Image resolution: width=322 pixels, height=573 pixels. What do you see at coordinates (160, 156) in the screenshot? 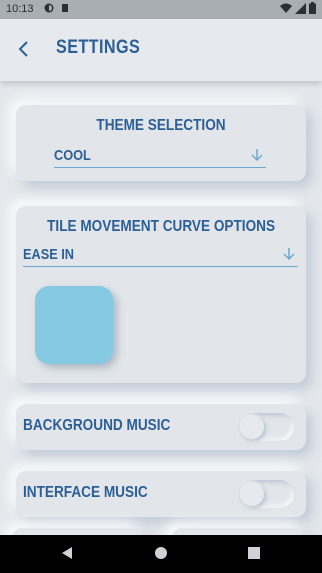
I see `theme-dropdown: COOL` at bounding box center [160, 156].